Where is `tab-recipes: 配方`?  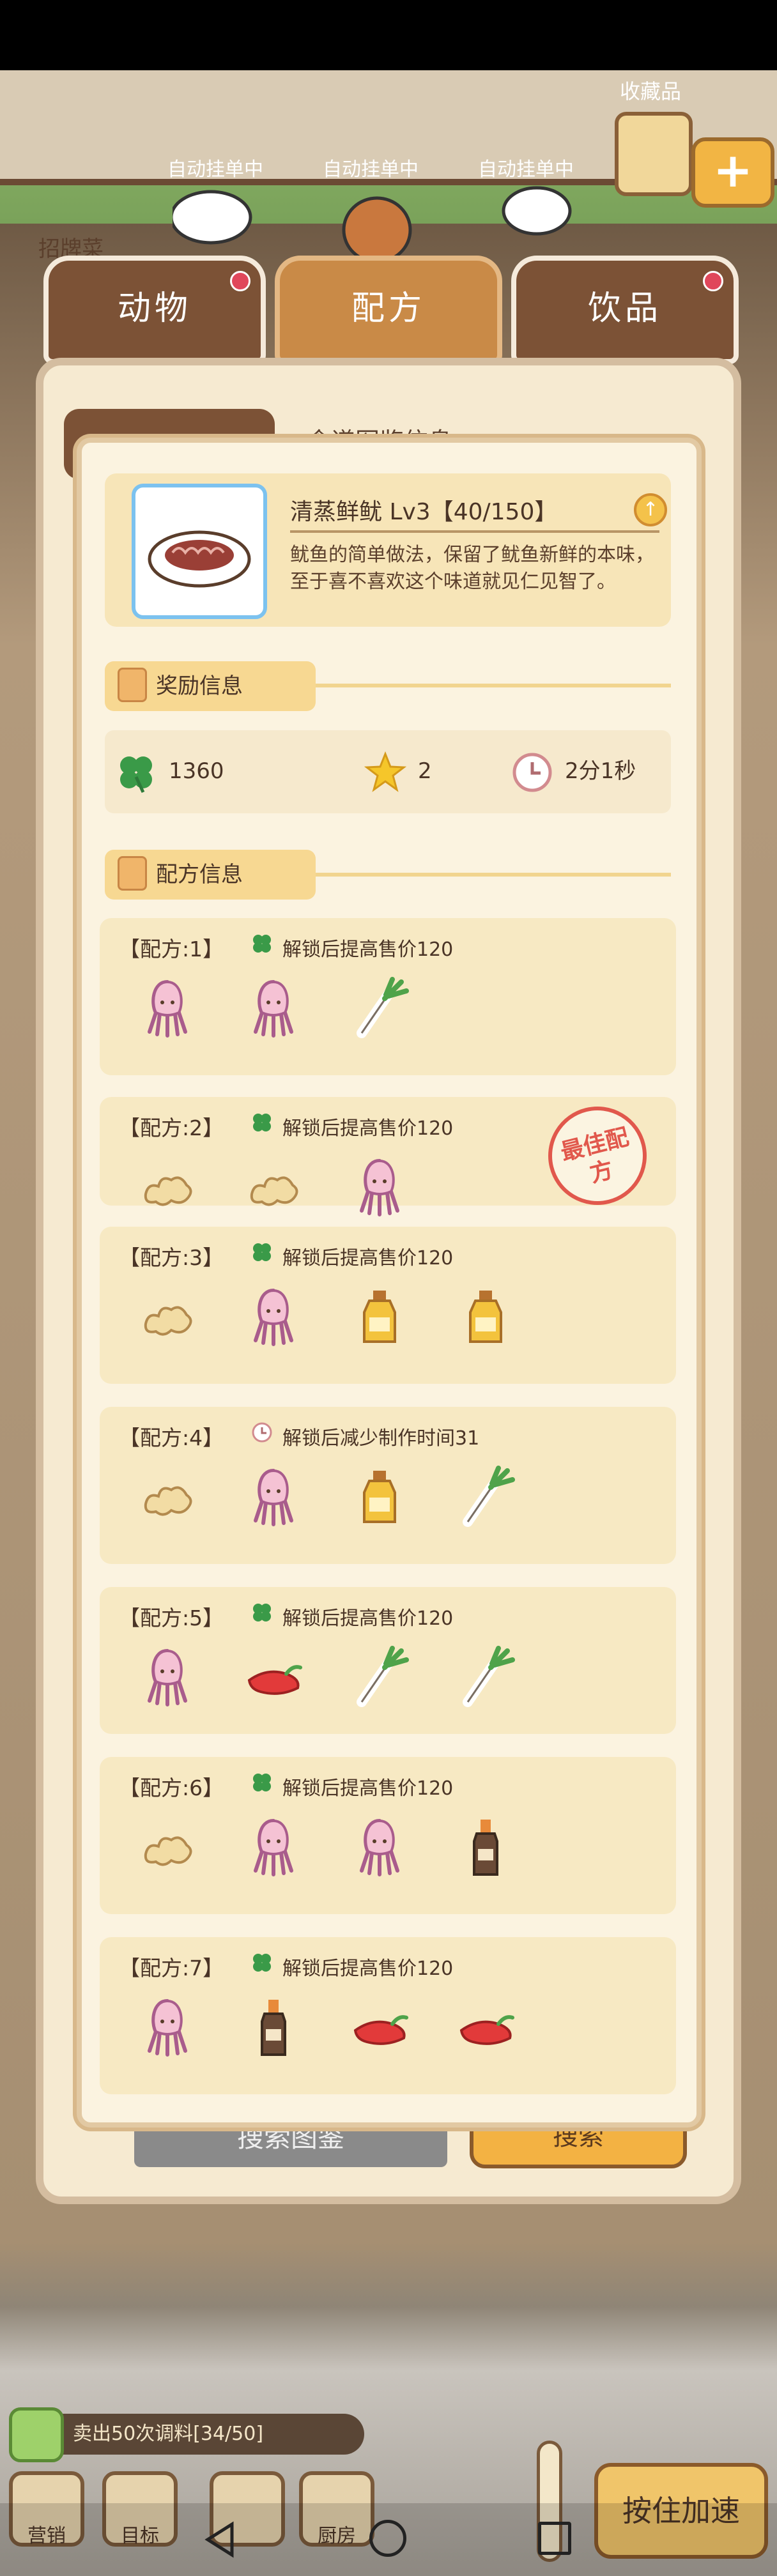 tab-recipes: 配方 is located at coordinates (388, 310).